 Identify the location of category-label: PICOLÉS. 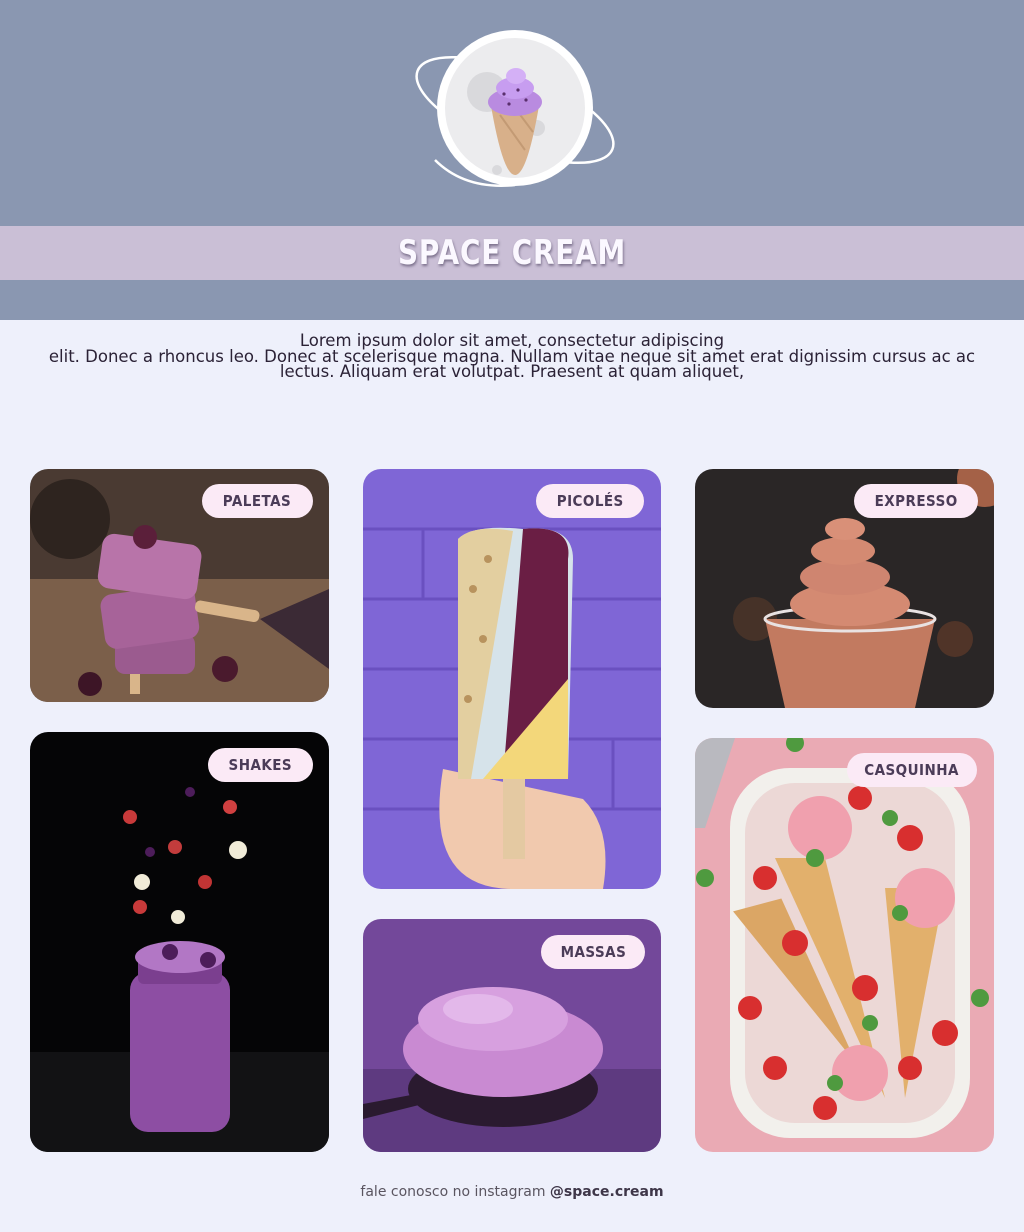
(590, 501).